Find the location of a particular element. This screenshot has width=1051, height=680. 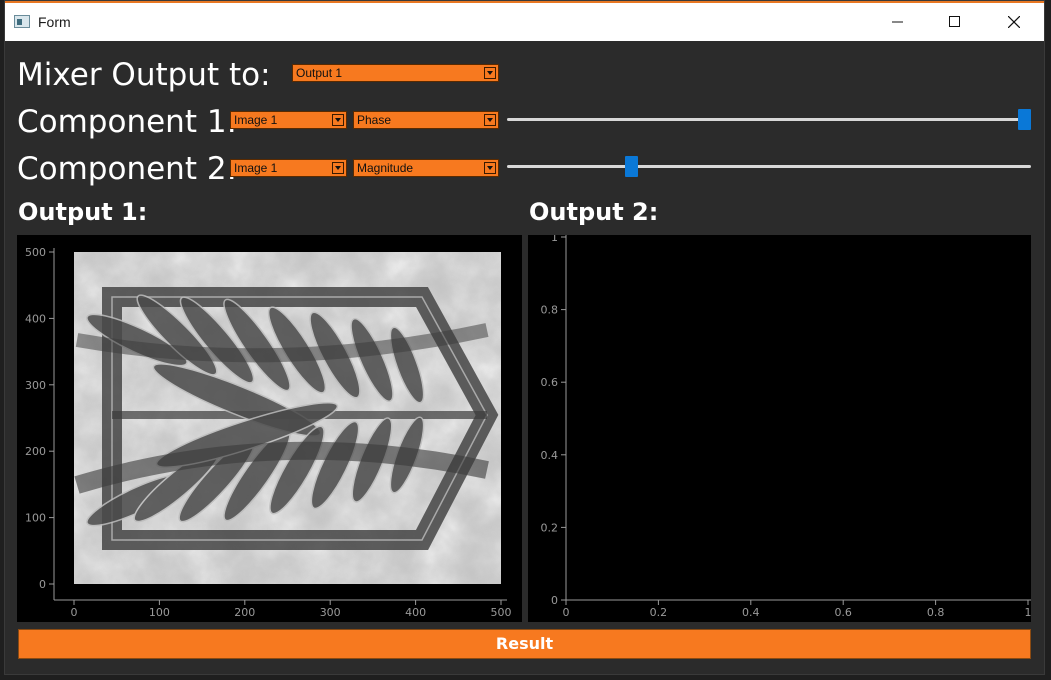

component2-image-select: Image 1 is located at coordinates (288, 168).